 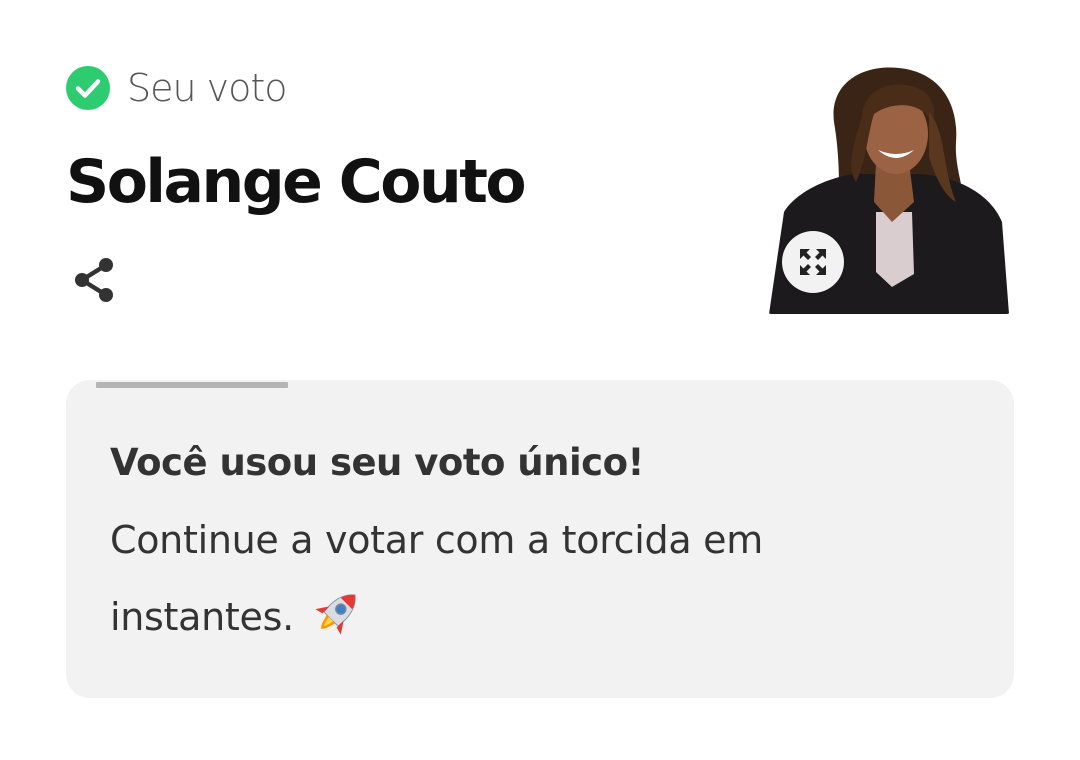 What do you see at coordinates (309, 385) in the screenshot?
I see `countdown-progress-track` at bounding box center [309, 385].